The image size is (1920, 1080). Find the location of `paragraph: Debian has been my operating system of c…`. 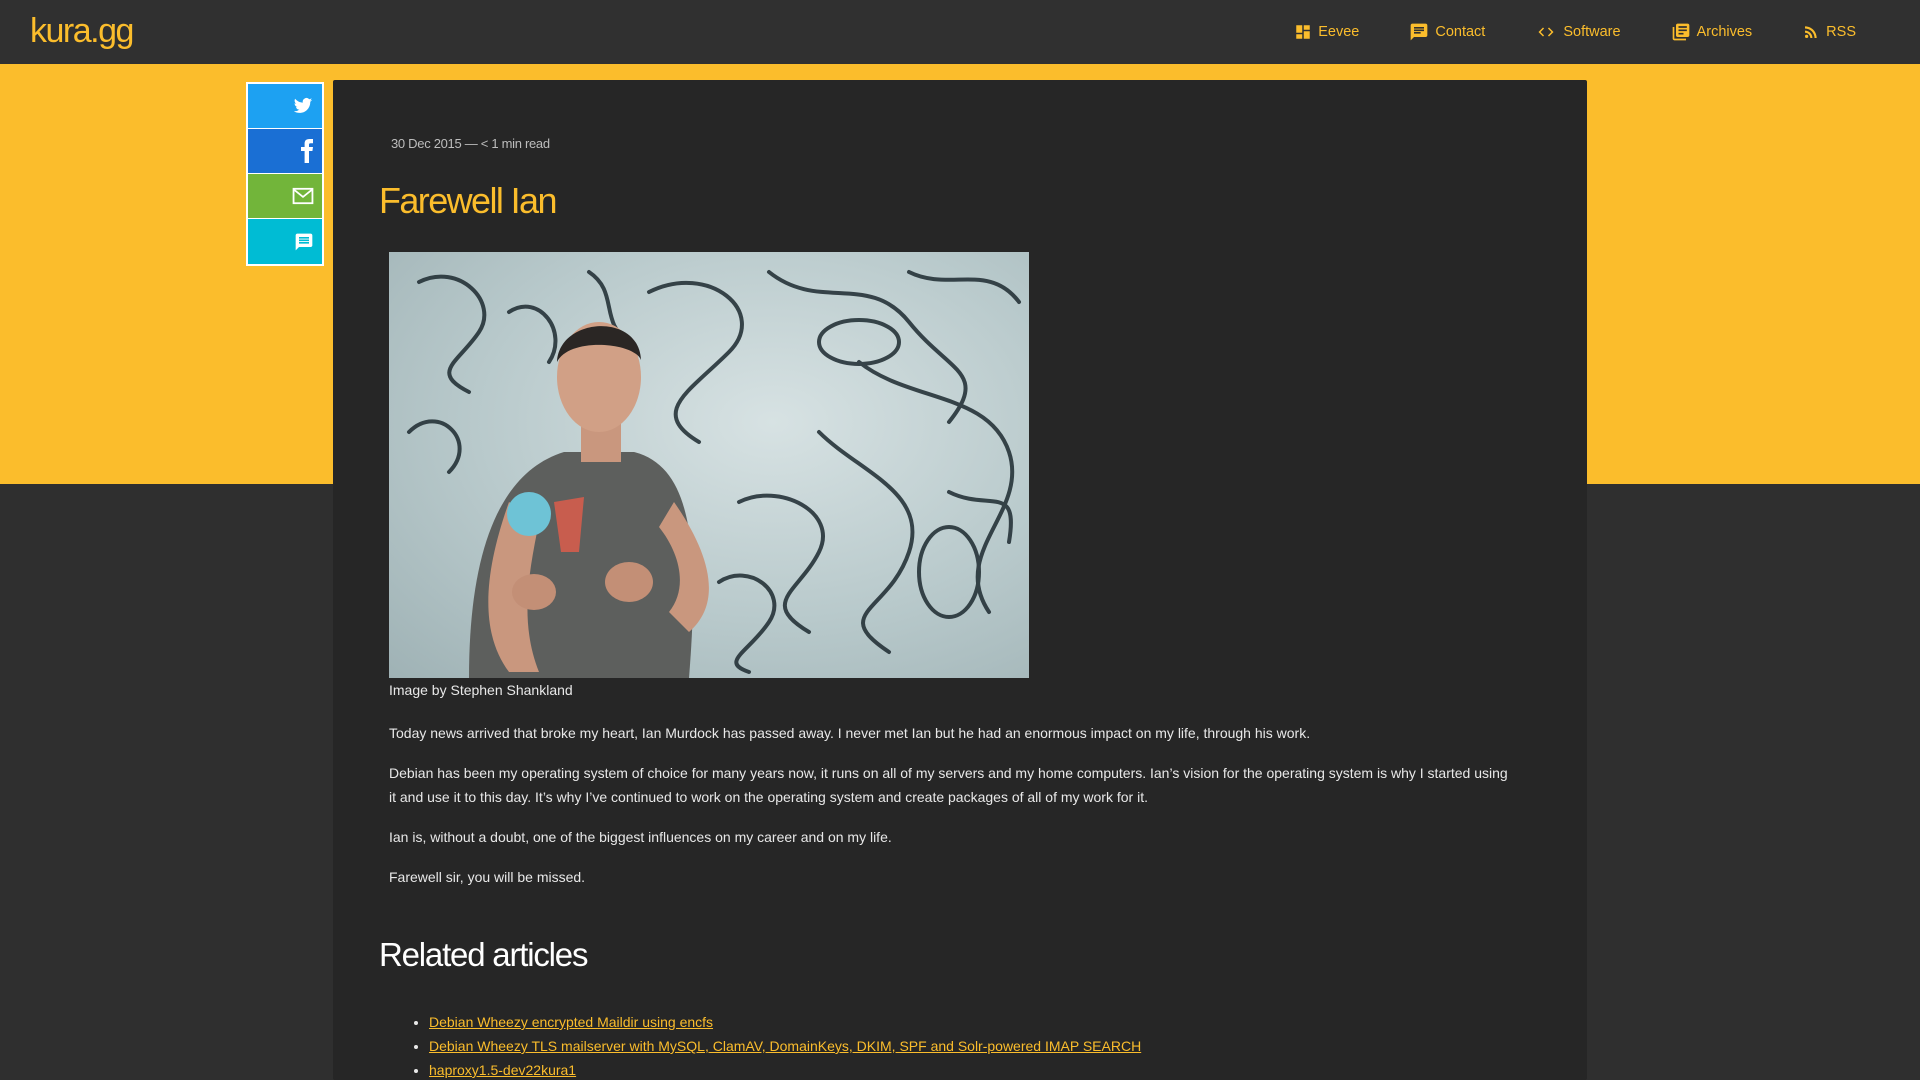

paragraph: Debian has been my operating system of c… is located at coordinates (948, 785).